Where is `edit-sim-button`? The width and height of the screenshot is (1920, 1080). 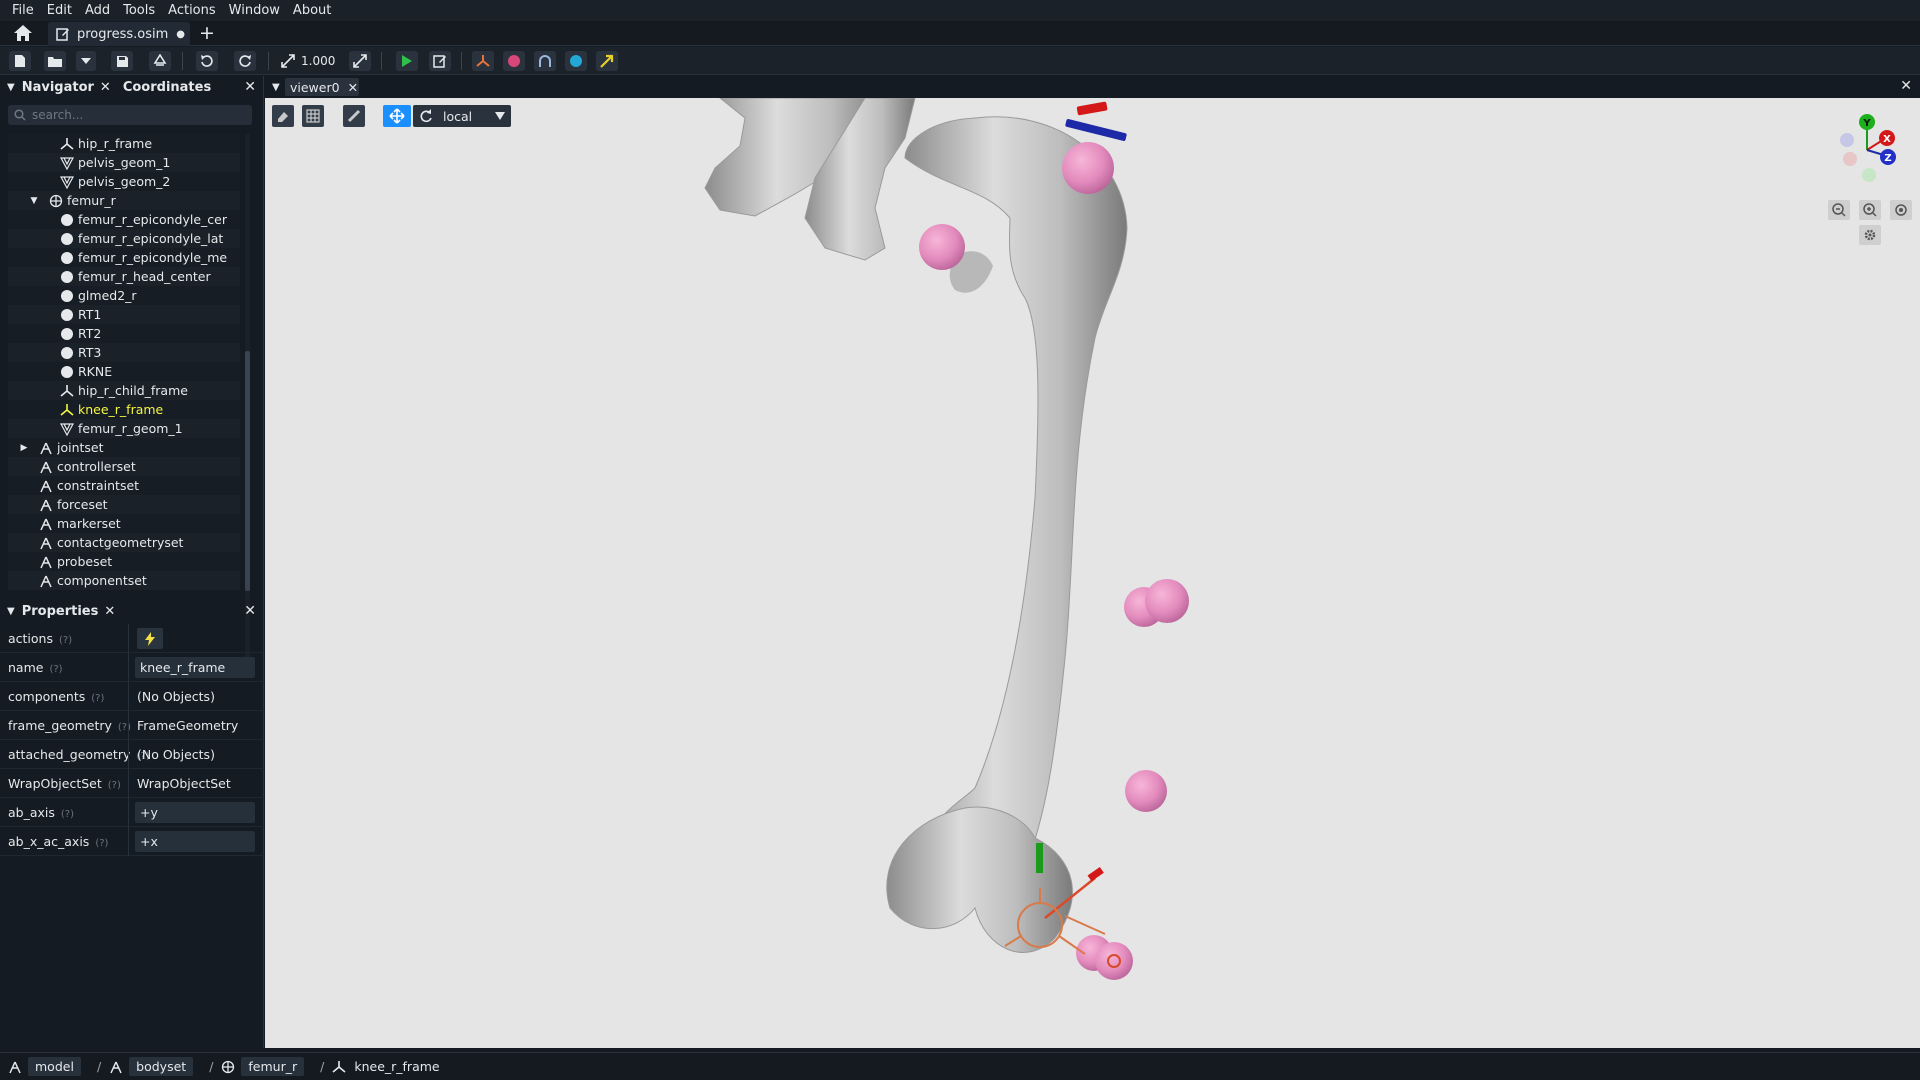
edit-sim-button is located at coordinates (440, 61).